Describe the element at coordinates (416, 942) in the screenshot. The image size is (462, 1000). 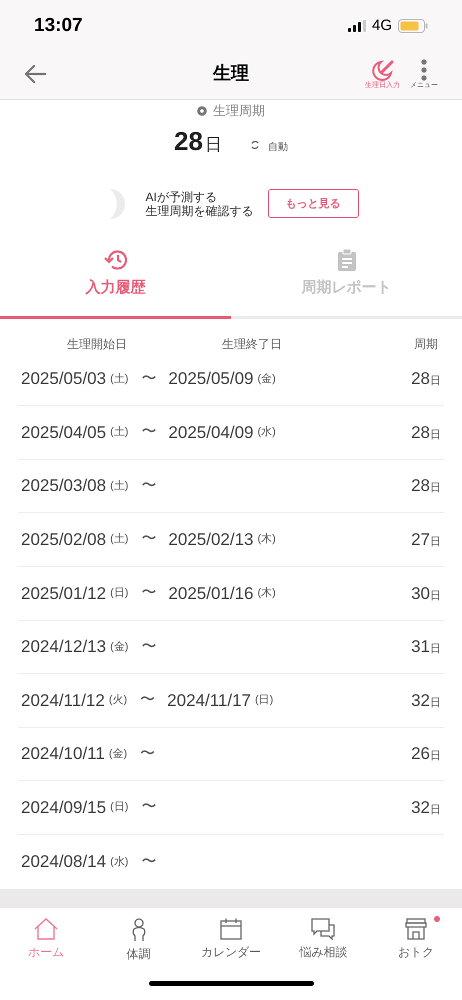
I see `nav-tab: おトク` at that location.